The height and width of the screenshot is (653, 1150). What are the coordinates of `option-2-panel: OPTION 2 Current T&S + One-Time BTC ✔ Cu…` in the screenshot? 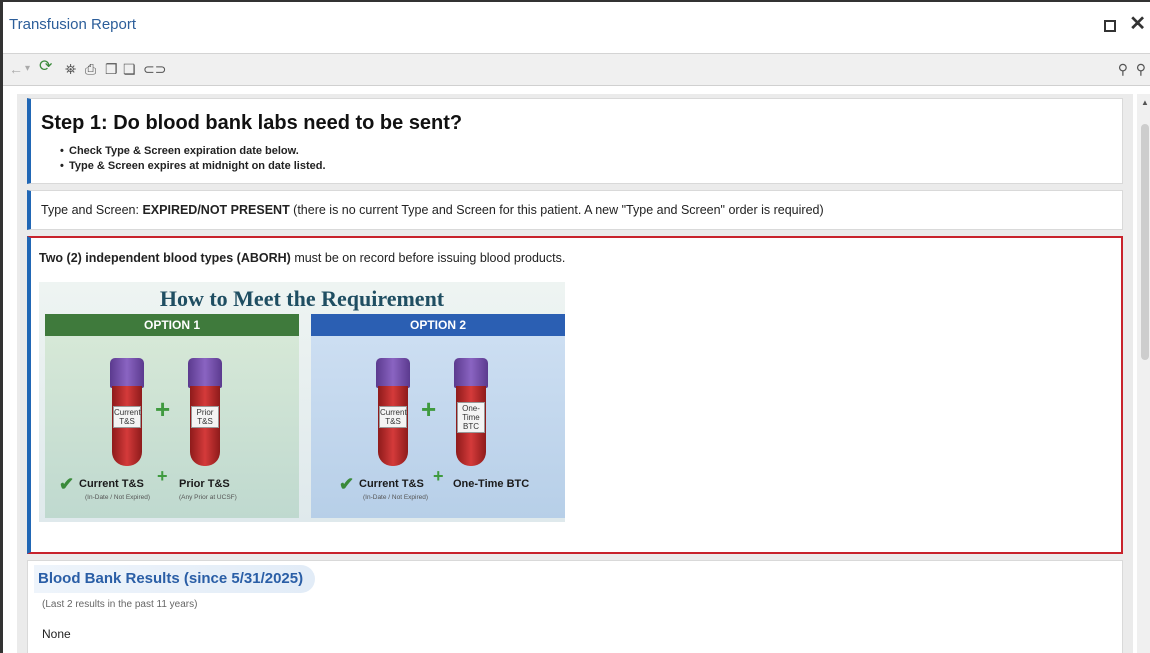 It's located at (438, 416).